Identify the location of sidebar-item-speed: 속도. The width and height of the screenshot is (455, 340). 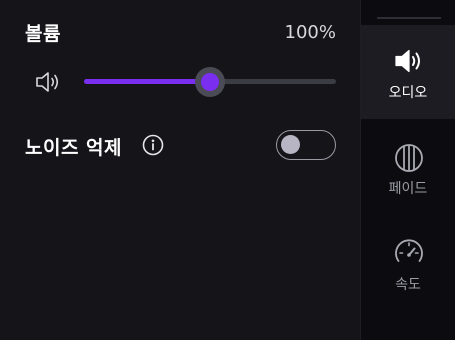
(408, 263).